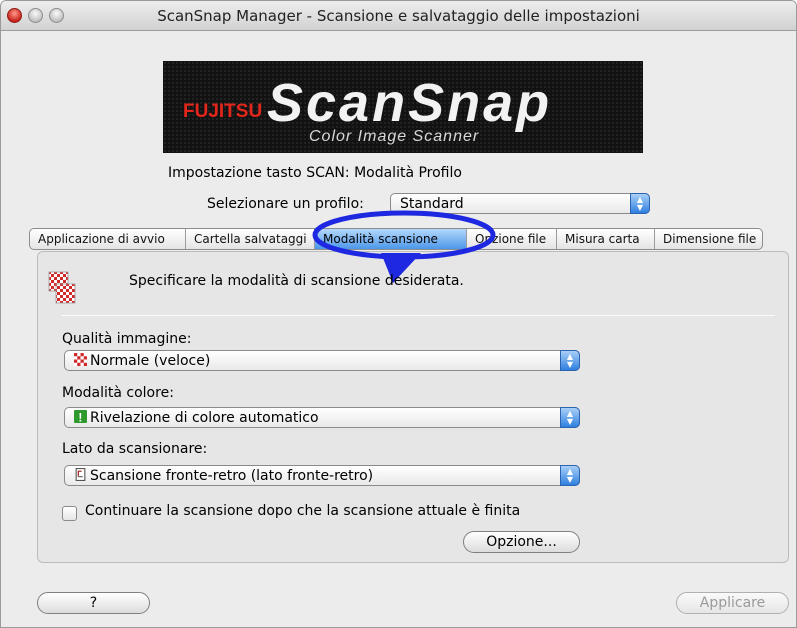  What do you see at coordinates (285, 204) in the screenshot?
I see `profile-select-label: Selezionare un profilo:` at bounding box center [285, 204].